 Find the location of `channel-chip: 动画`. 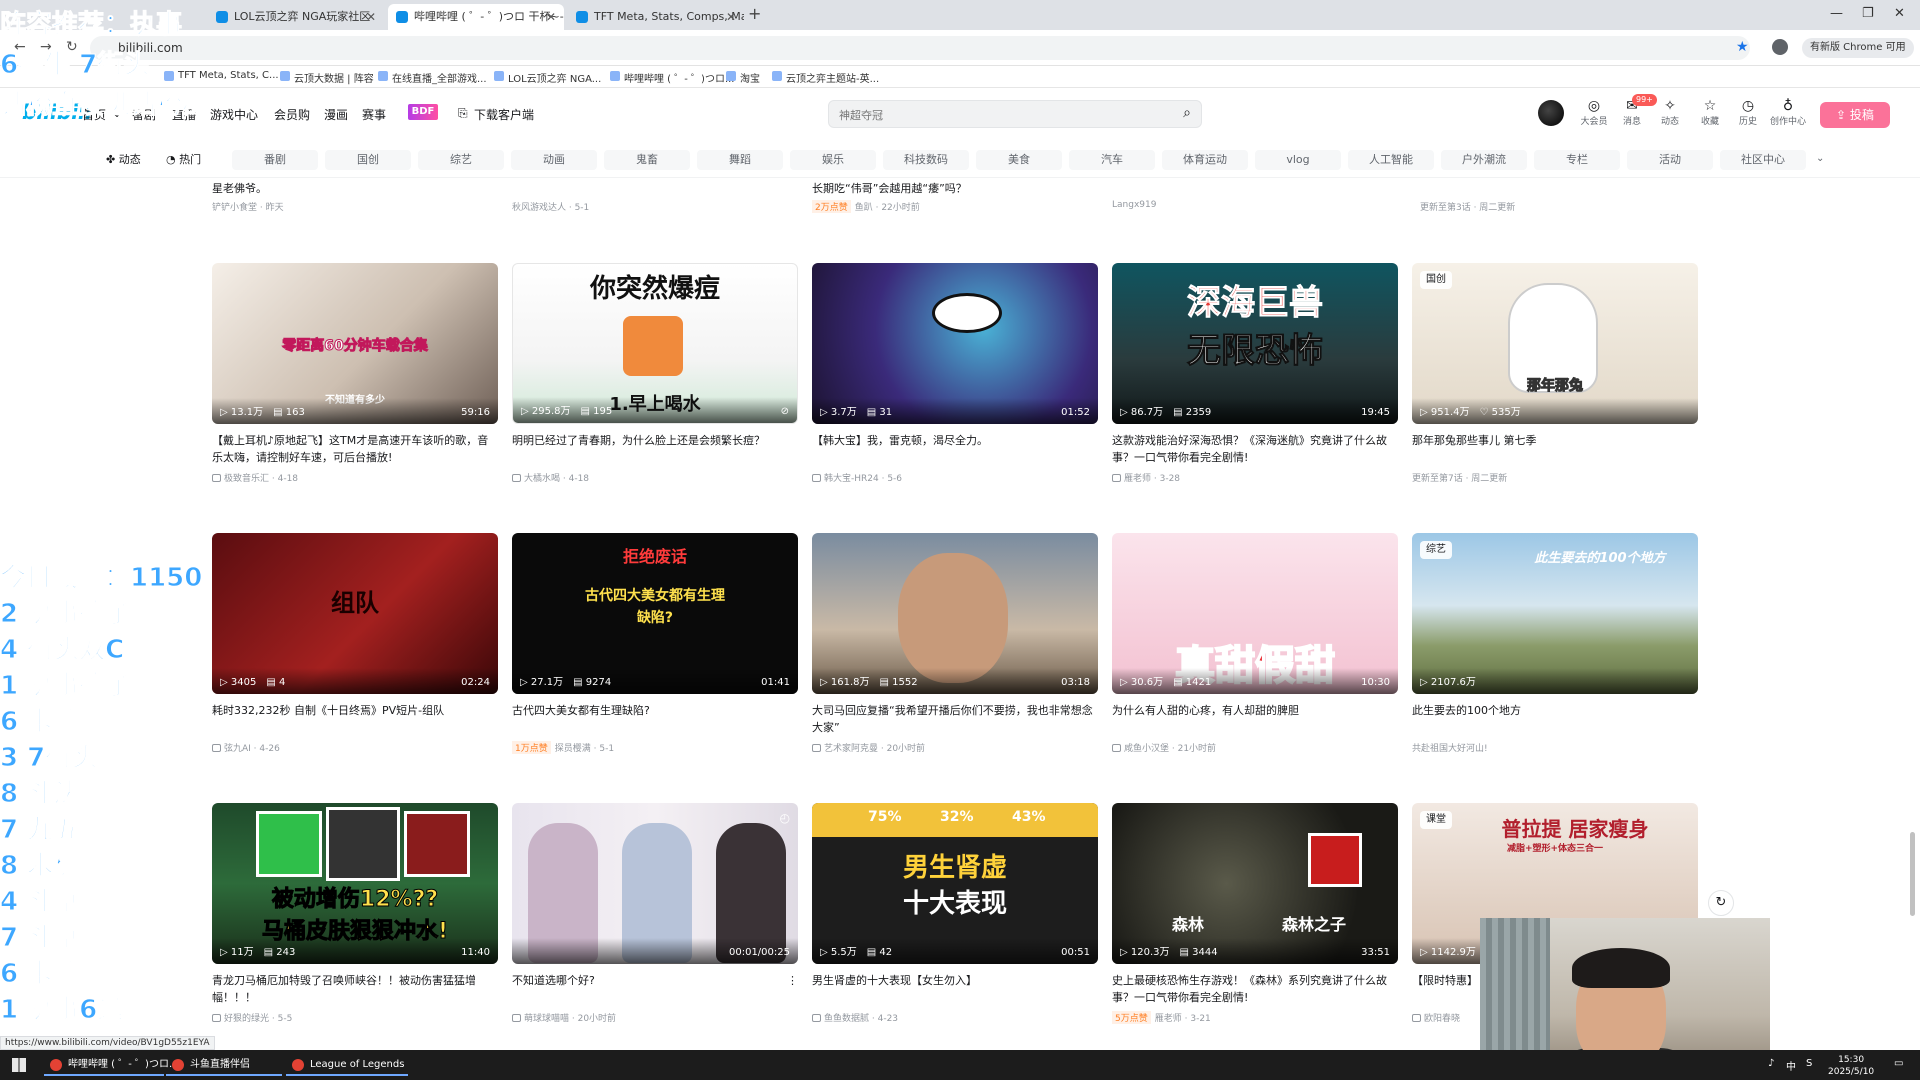

channel-chip: 动画 is located at coordinates (554, 160).